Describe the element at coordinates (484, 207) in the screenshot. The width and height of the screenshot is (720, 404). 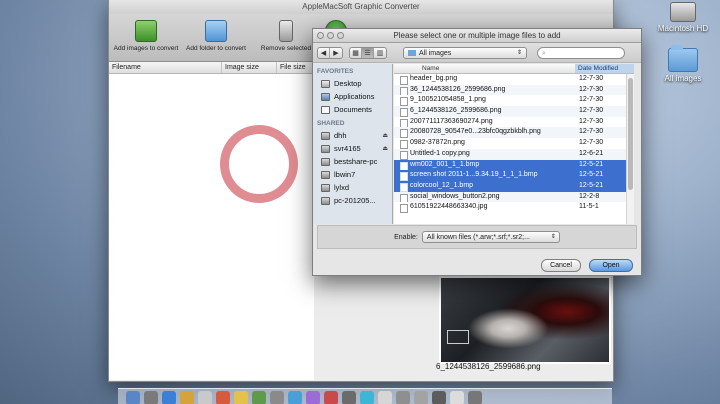
I see `file-name: 610519224486633​40.jpg` at that location.